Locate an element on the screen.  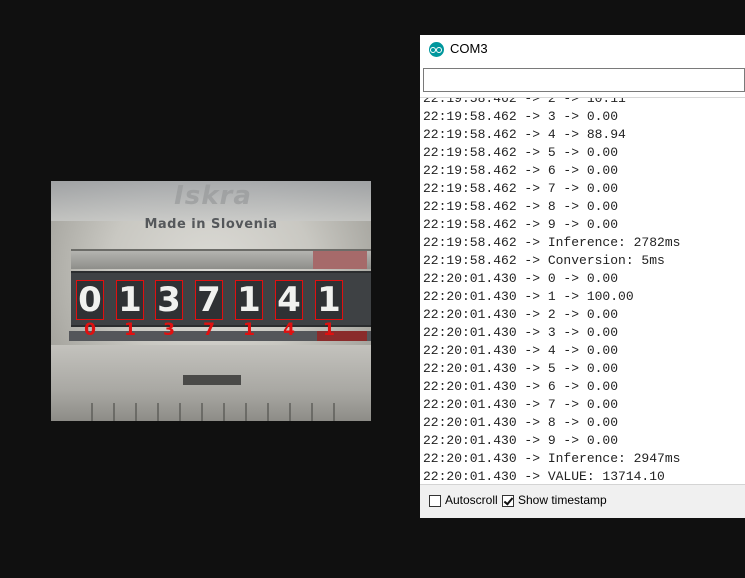
serial-line: 22:20:01.430 -> 9 -> 0.00 is located at coordinates (521, 440).